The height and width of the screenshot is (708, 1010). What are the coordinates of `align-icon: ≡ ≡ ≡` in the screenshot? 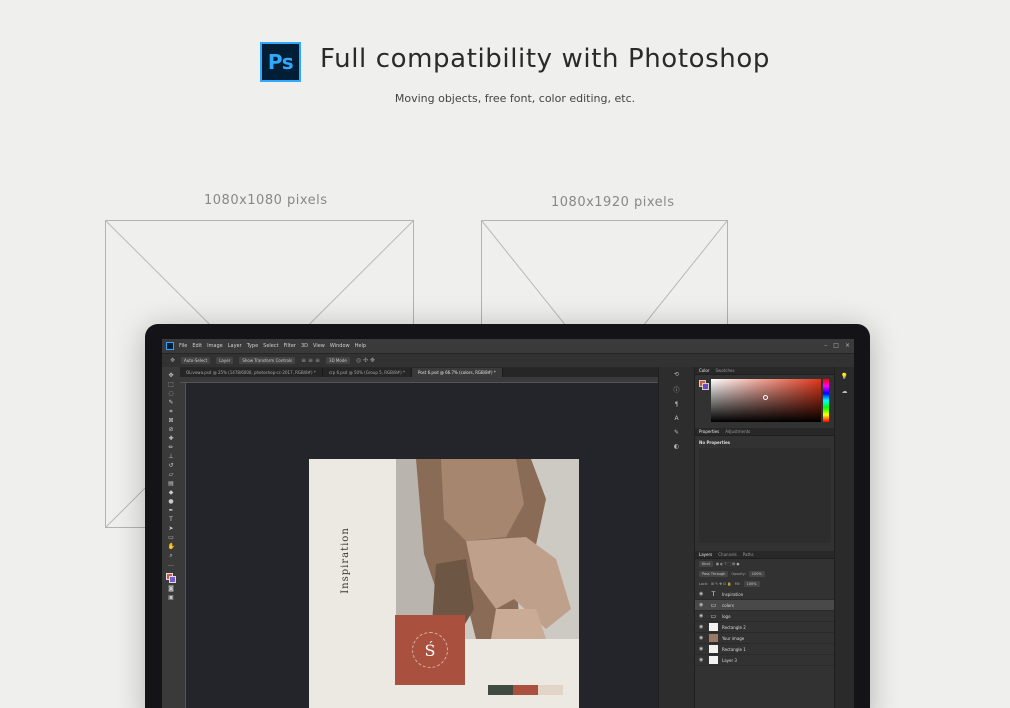 It's located at (310, 360).